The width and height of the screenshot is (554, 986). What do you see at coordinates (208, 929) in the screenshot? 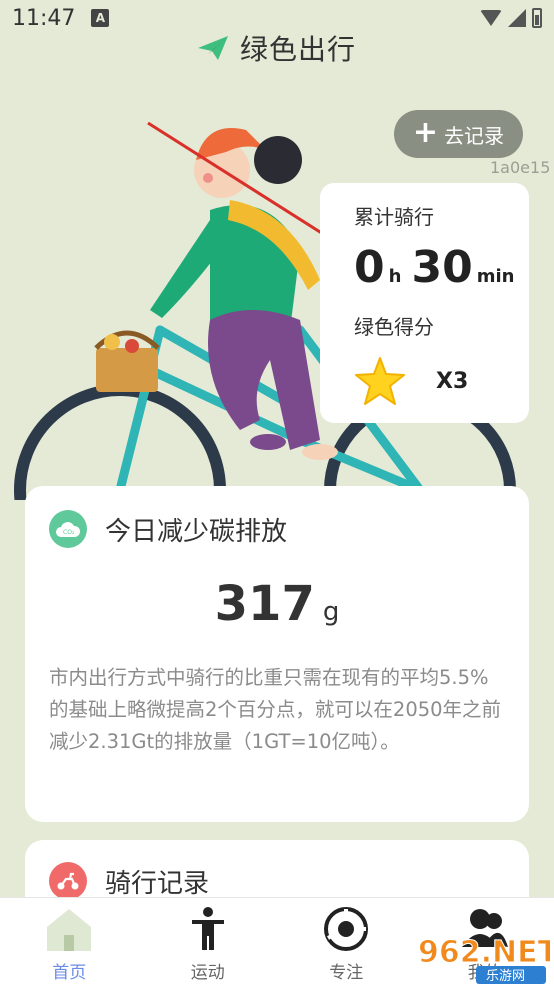
I see `person-icon` at bounding box center [208, 929].